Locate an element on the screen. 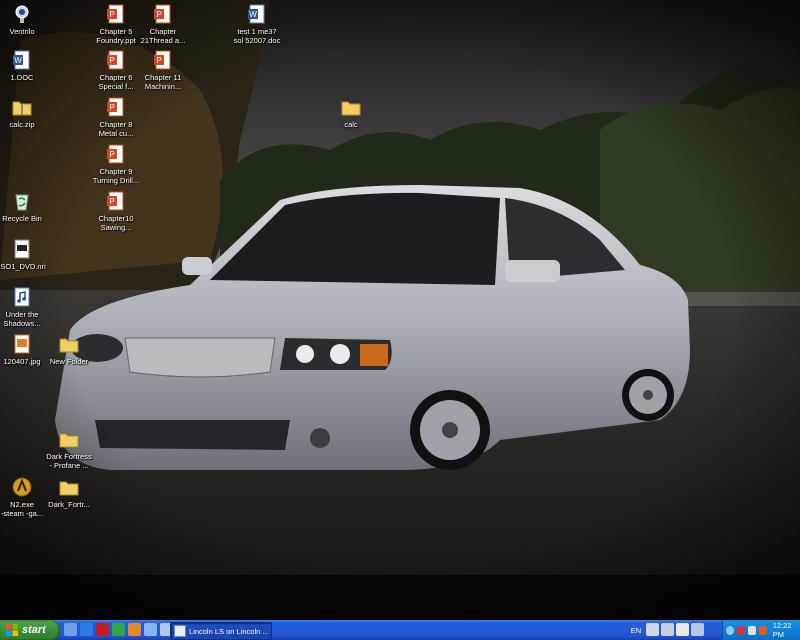  ventrilo-icon is located at coordinates (22, 14).